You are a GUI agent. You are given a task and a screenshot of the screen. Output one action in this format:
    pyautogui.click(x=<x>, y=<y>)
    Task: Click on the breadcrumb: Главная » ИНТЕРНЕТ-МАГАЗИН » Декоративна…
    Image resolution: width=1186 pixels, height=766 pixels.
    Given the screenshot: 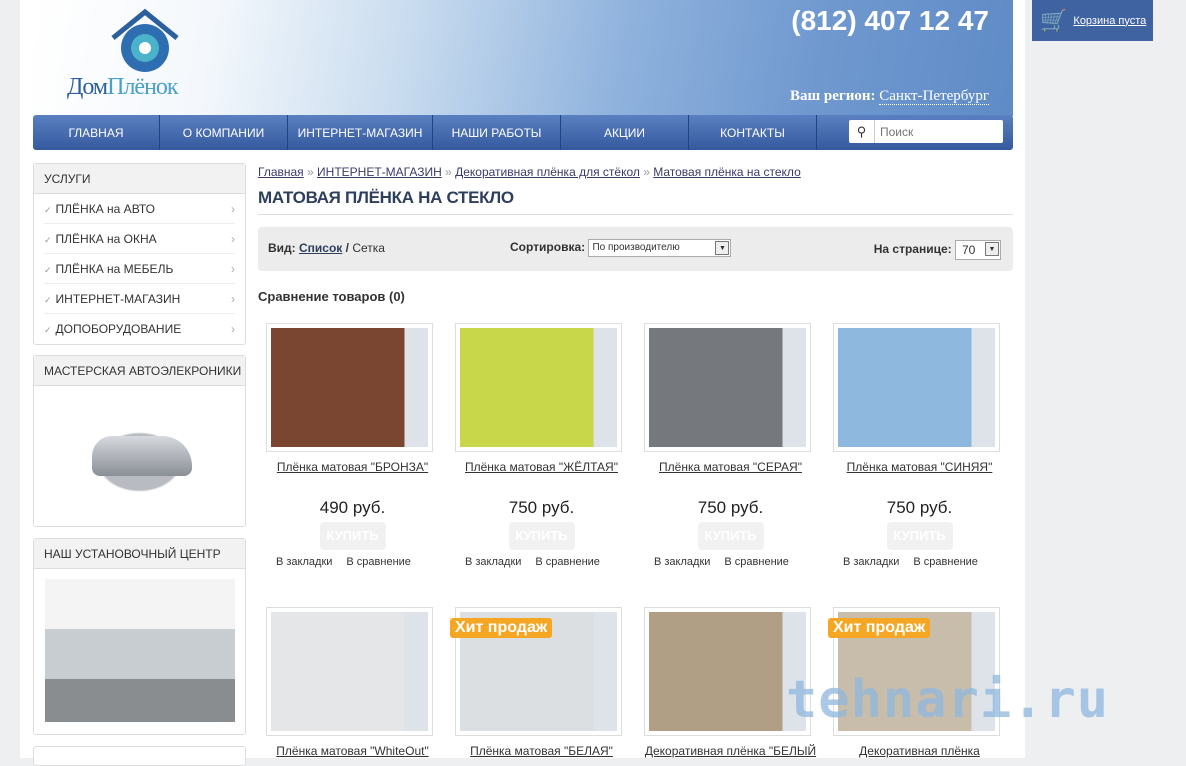 What is the action you would take?
    pyautogui.click(x=529, y=172)
    